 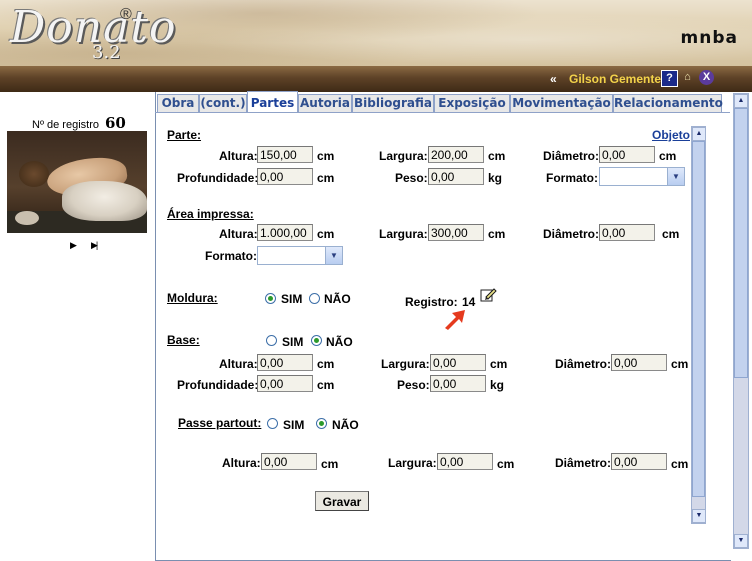 What do you see at coordinates (627, 154) in the screenshot?
I see `parte-diametro-input: 0,00` at bounding box center [627, 154].